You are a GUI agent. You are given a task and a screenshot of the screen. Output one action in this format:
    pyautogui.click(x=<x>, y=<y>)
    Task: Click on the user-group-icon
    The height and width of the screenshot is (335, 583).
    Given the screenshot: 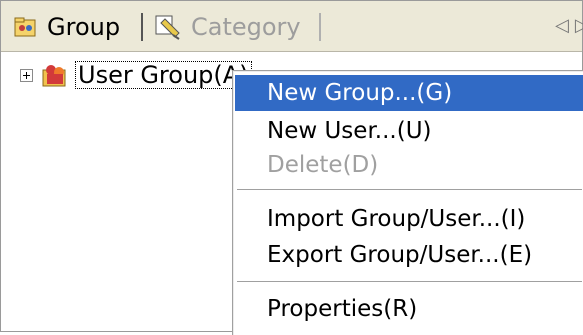 What is the action you would take?
    pyautogui.click(x=54, y=76)
    